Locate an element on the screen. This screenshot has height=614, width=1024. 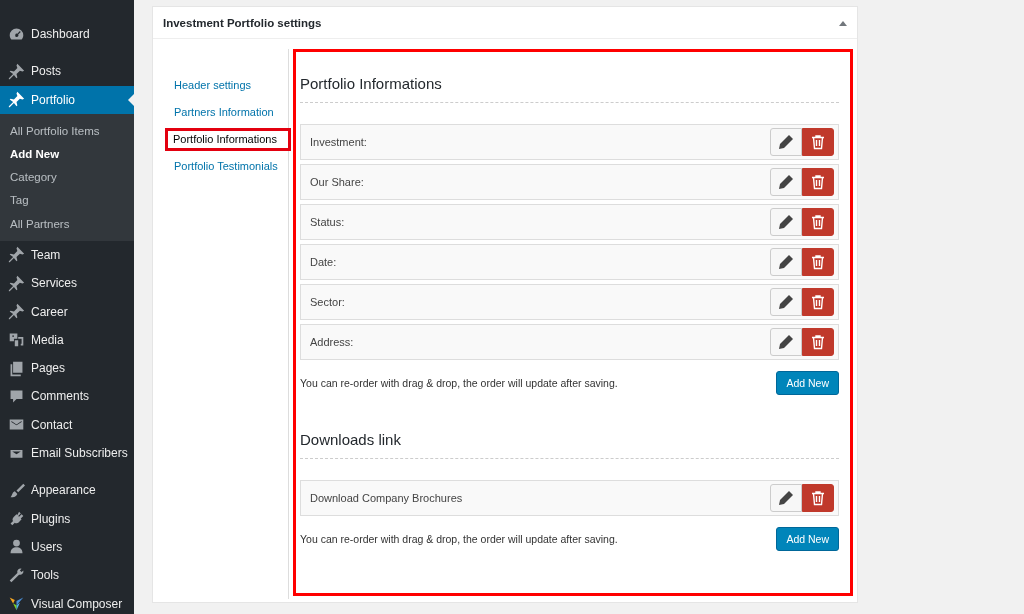
panel-title: Investment Portfolio settings is located at coordinates (242, 22).